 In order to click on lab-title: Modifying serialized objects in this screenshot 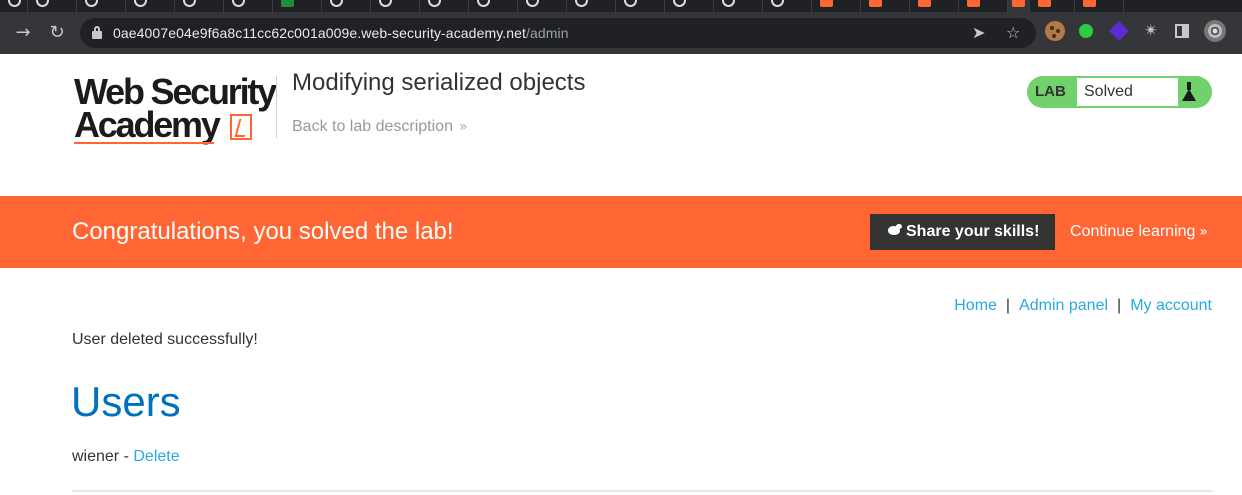, I will do `click(439, 82)`.